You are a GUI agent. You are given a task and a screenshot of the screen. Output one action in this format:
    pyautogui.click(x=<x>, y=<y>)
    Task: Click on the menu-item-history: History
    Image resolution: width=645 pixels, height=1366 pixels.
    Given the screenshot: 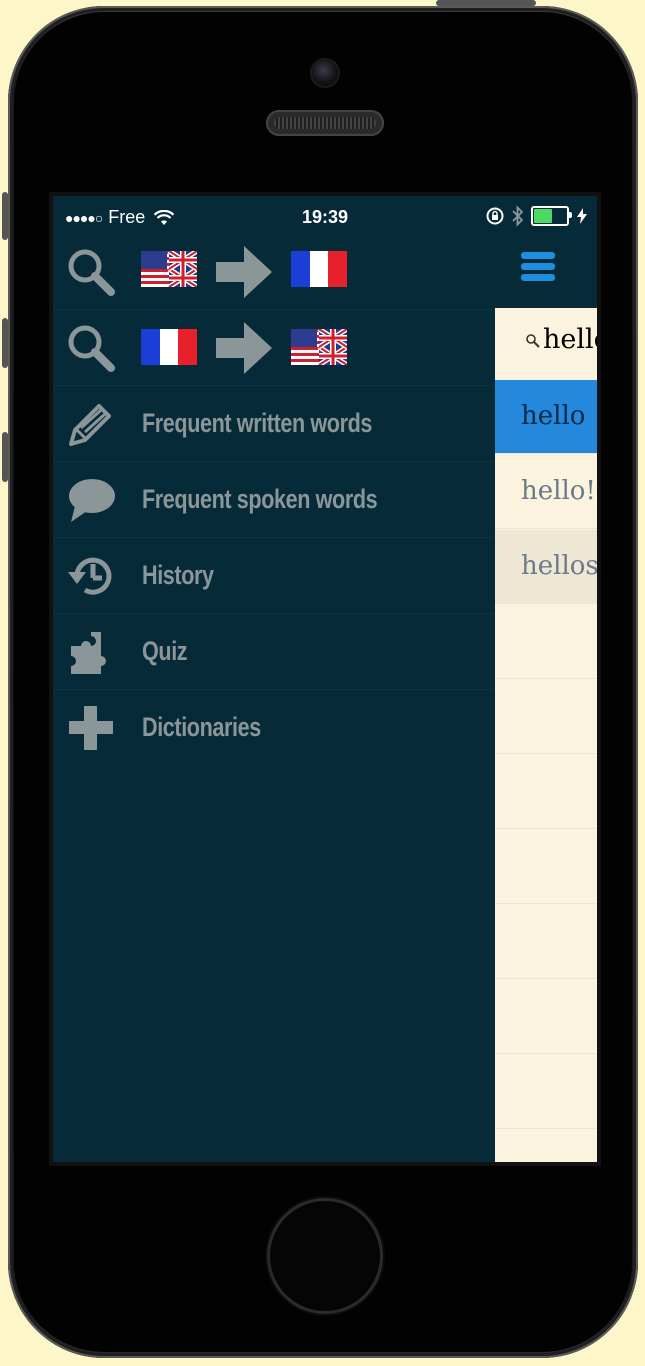 What is the action you would take?
    pyautogui.click(x=274, y=576)
    